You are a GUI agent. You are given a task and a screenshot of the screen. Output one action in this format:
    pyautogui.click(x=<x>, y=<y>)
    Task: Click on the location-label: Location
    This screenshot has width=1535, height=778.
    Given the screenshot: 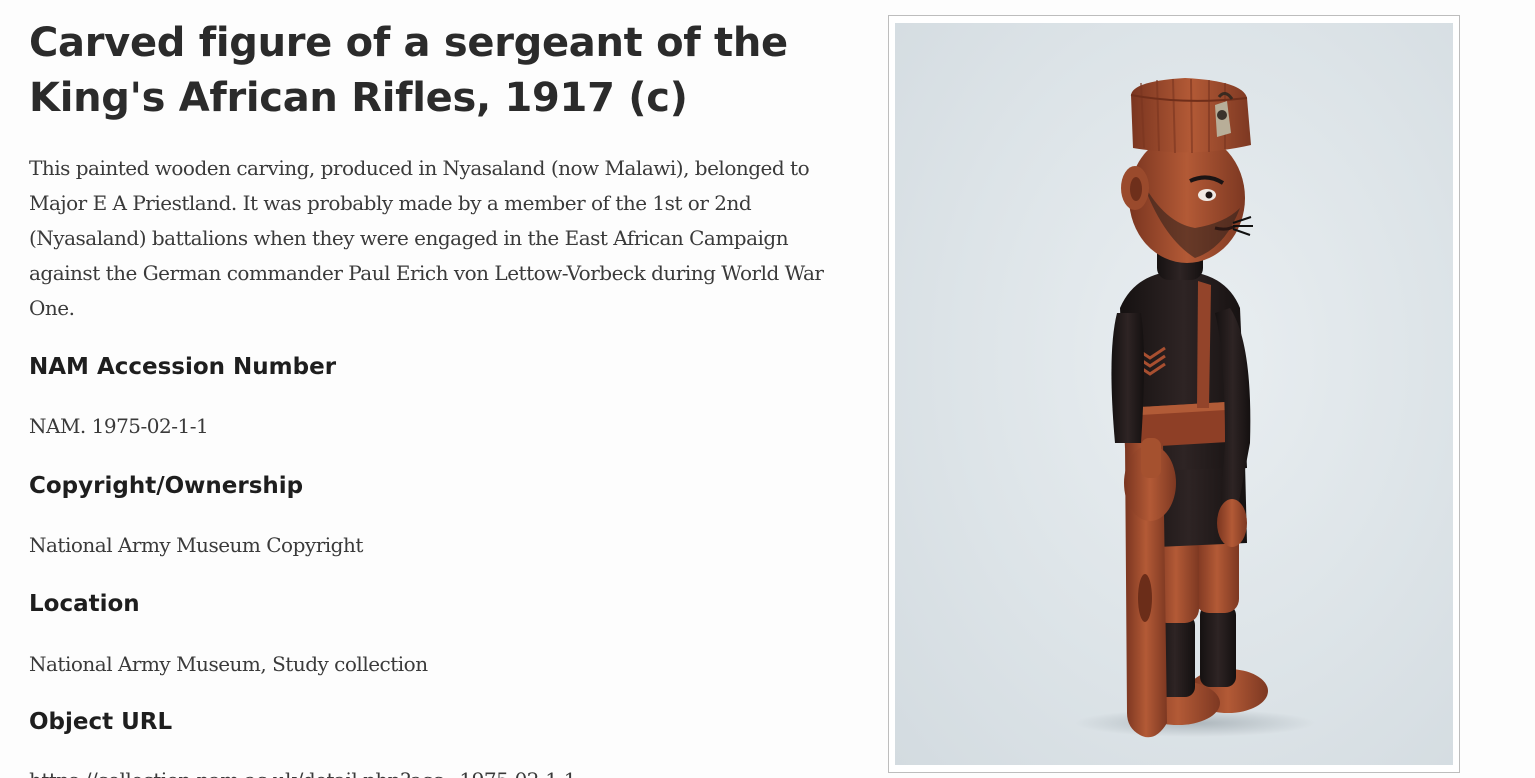 What is the action you would take?
    pyautogui.click(x=84, y=604)
    